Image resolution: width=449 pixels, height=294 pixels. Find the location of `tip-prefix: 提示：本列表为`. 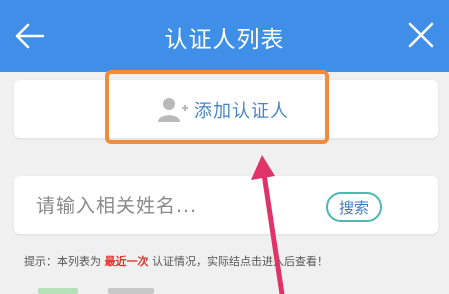

tip-prefix: 提示：本列表为 is located at coordinates (62, 261).